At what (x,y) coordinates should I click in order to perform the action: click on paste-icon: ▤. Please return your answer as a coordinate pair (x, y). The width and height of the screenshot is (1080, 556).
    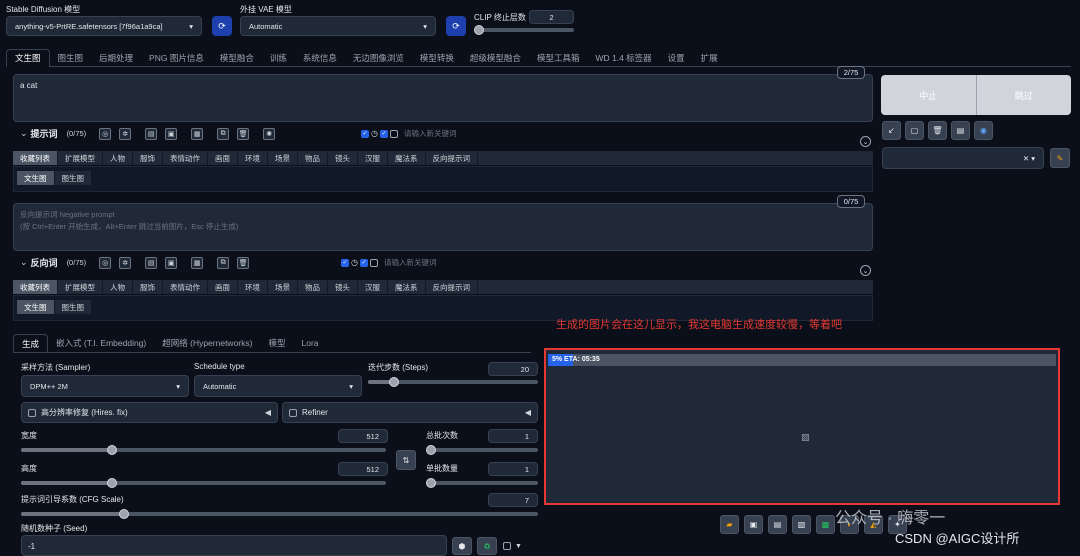
    Looking at the image, I should click on (151, 133).